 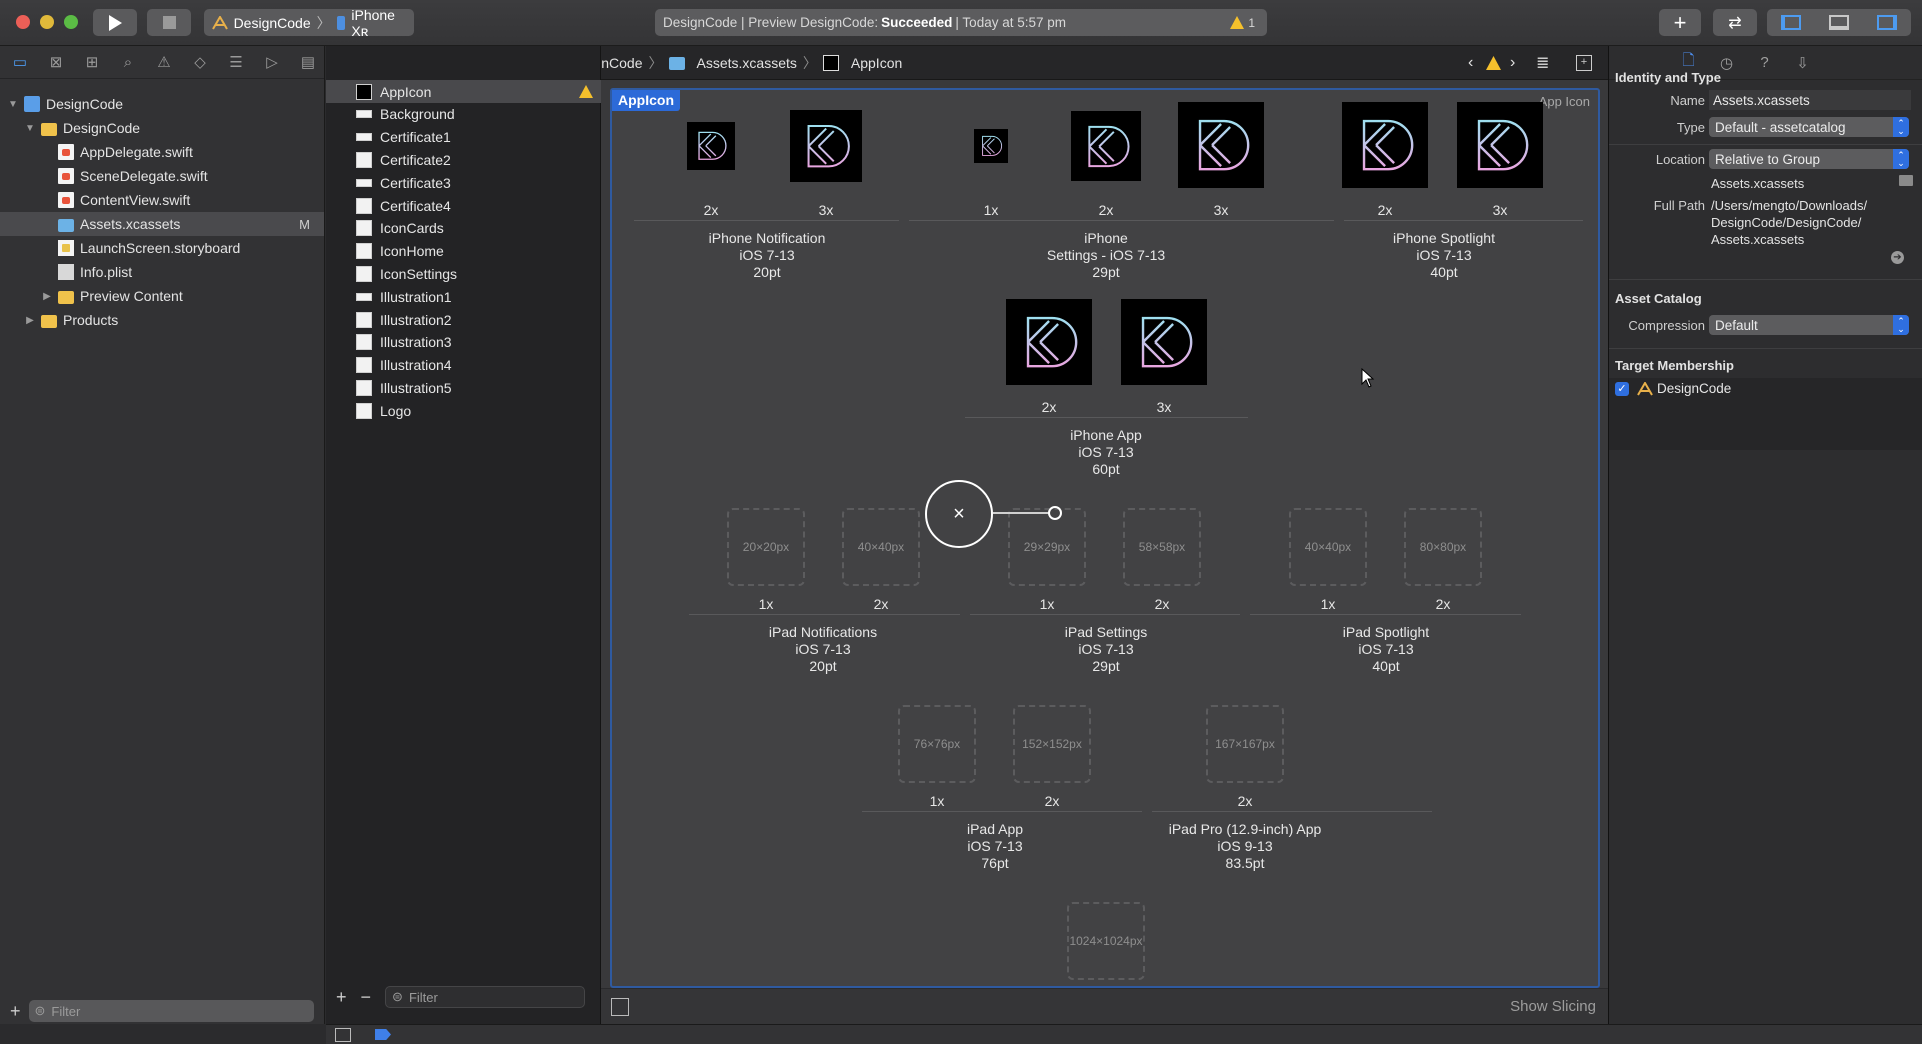 I want to click on drag-handle, so click(x=1055, y=513).